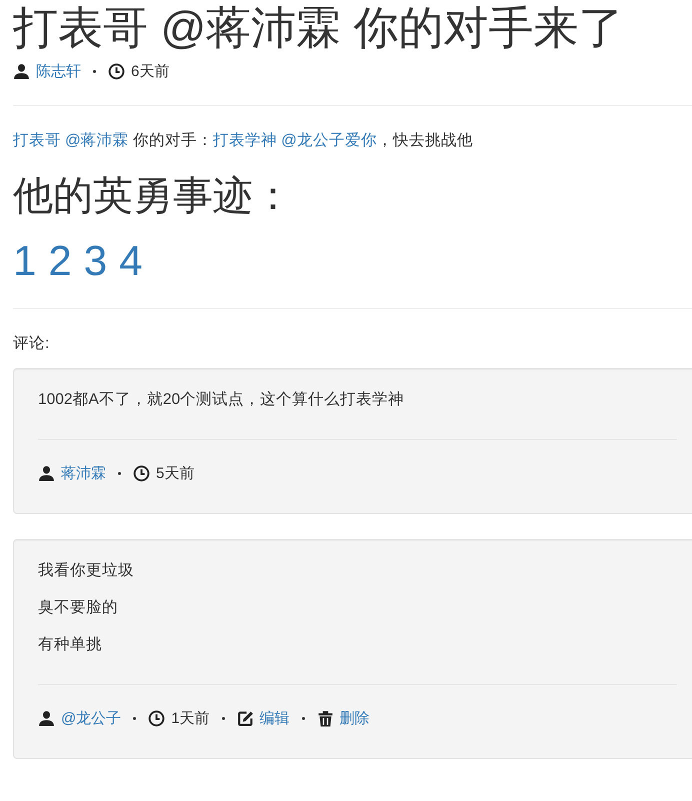 This screenshot has height=801, width=692. Describe the element at coordinates (78, 608) in the screenshot. I see `comment-text: 臭不要脸的` at that location.